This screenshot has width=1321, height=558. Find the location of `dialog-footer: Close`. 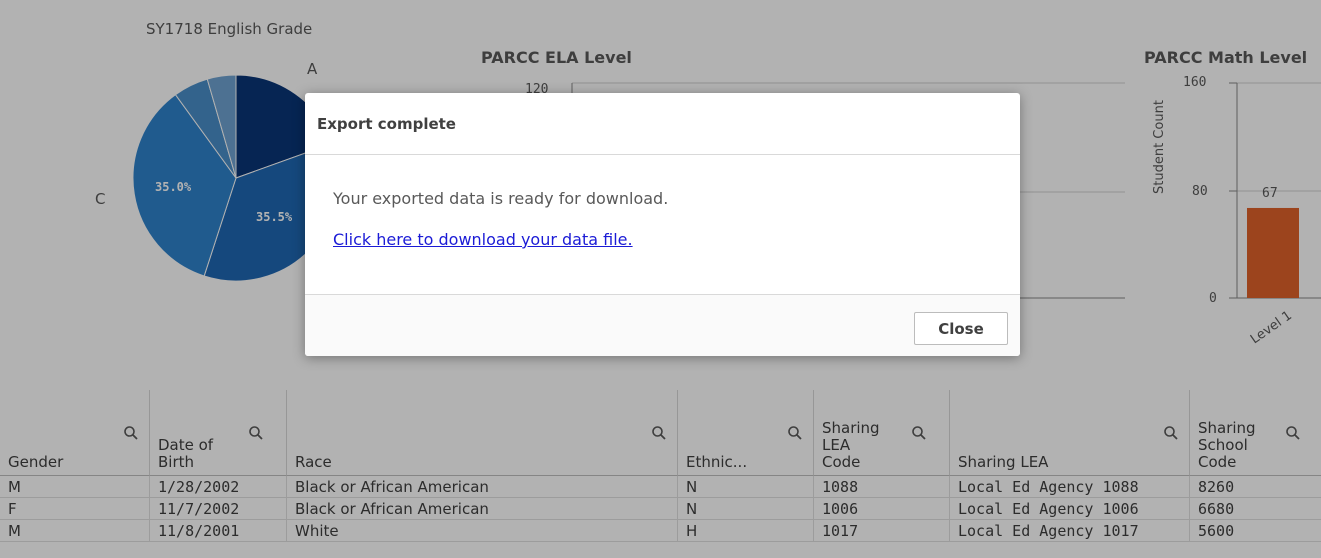

dialog-footer: Close is located at coordinates (662, 325).